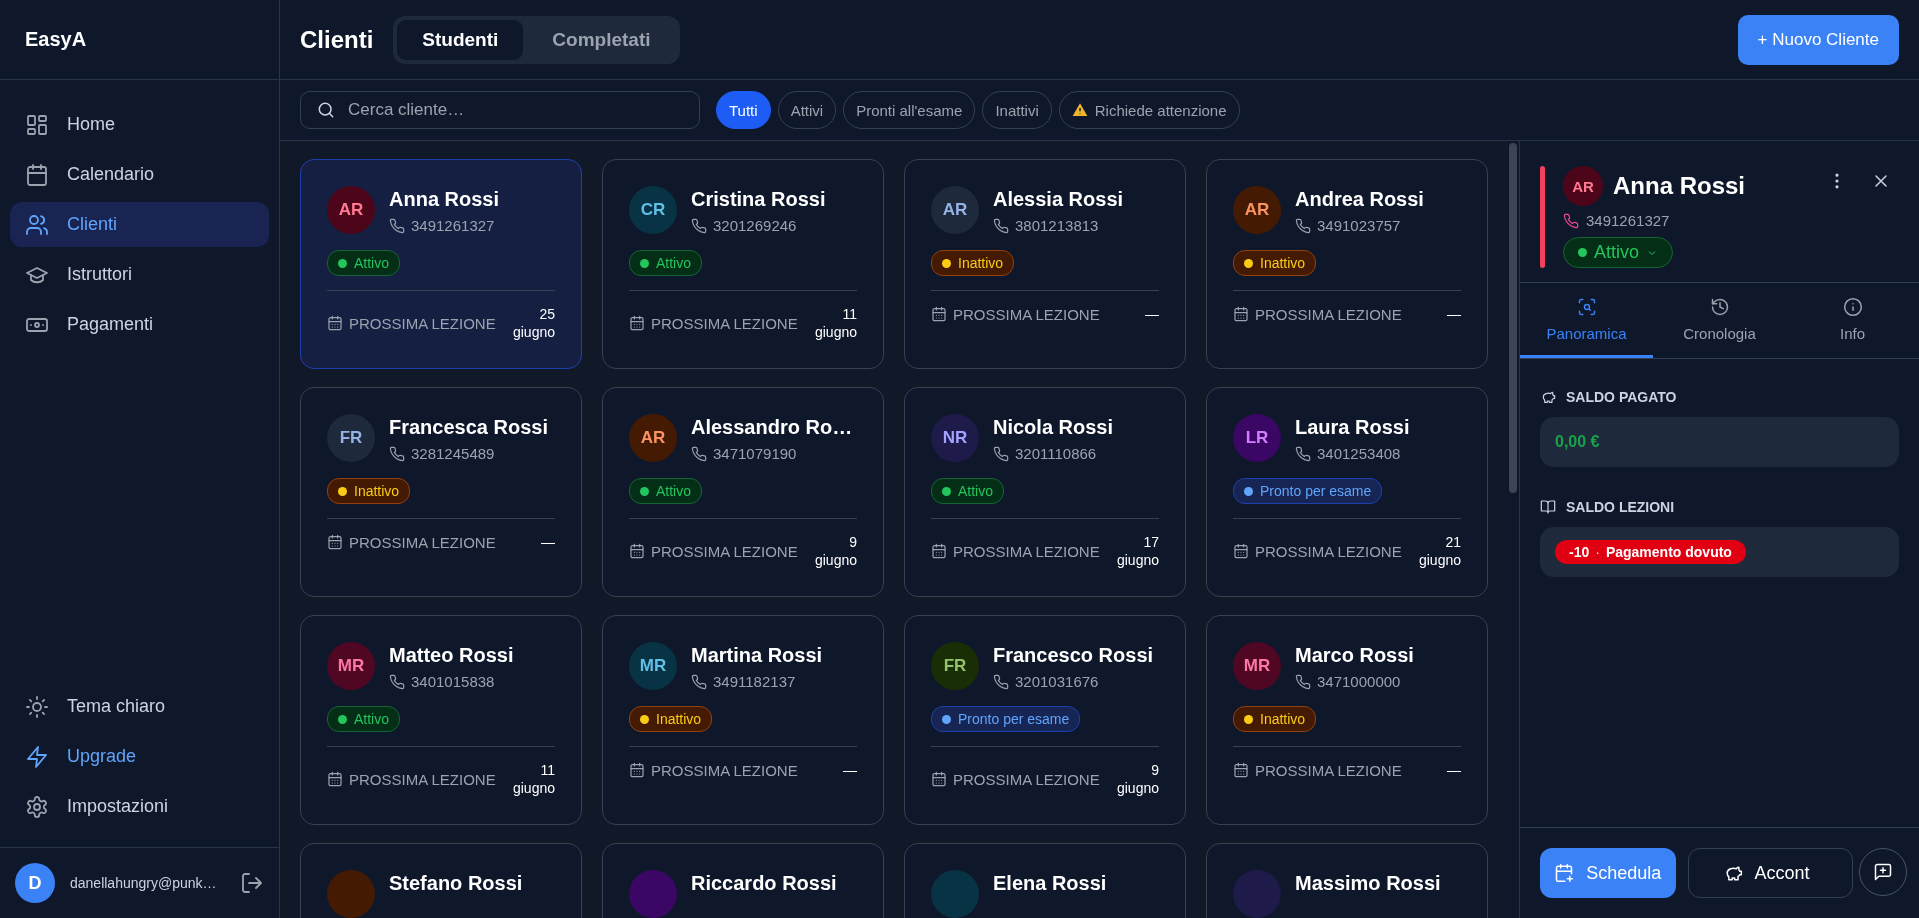 Image resolution: width=1919 pixels, height=918 pixels. Describe the element at coordinates (1045, 264) in the screenshot. I see `client-card: AR Alessia Rossi 3801213813 Inattivo PROSSIMA LEZIONE —` at that location.